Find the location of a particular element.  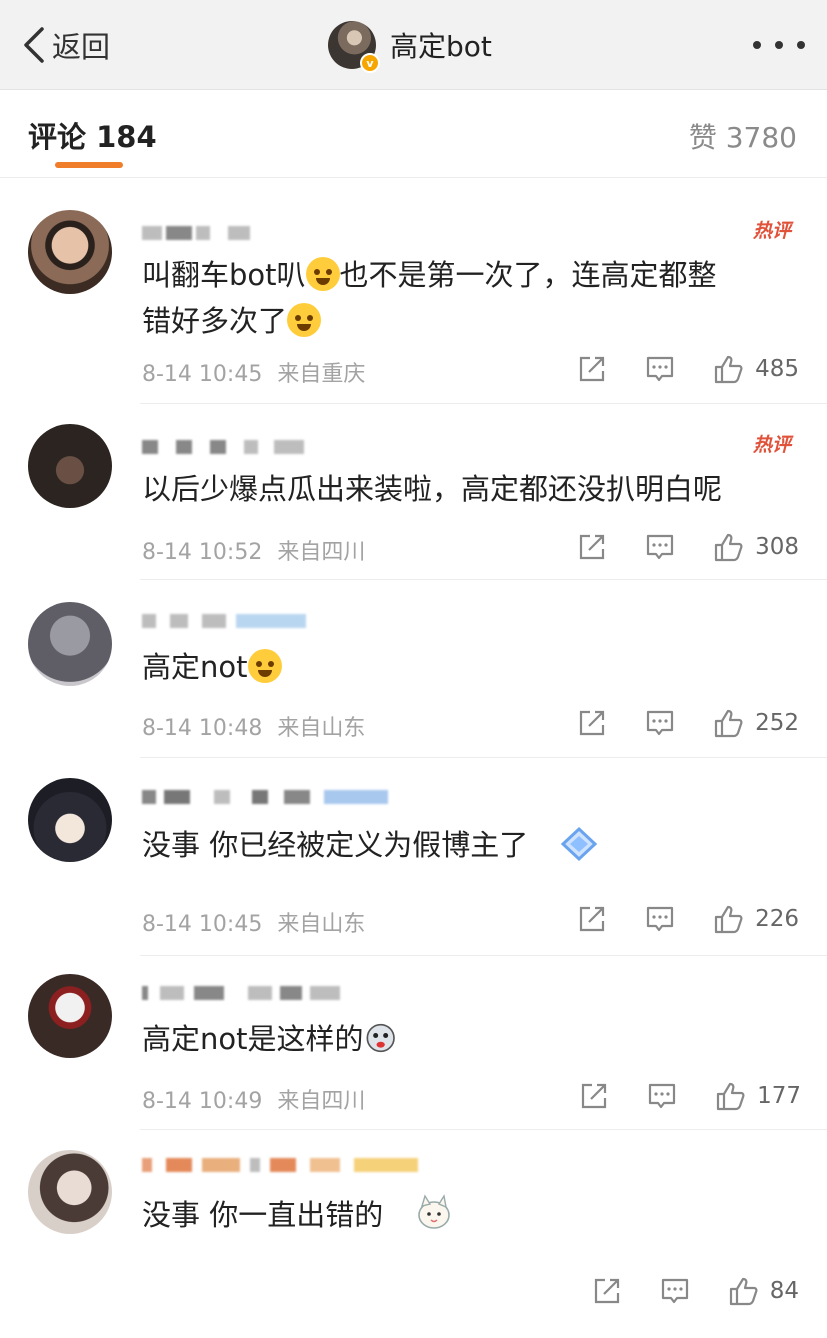

comment-text: 以后少爆点瓜出来装啦，高定都还没扒明白呢 is located at coordinates (432, 489).